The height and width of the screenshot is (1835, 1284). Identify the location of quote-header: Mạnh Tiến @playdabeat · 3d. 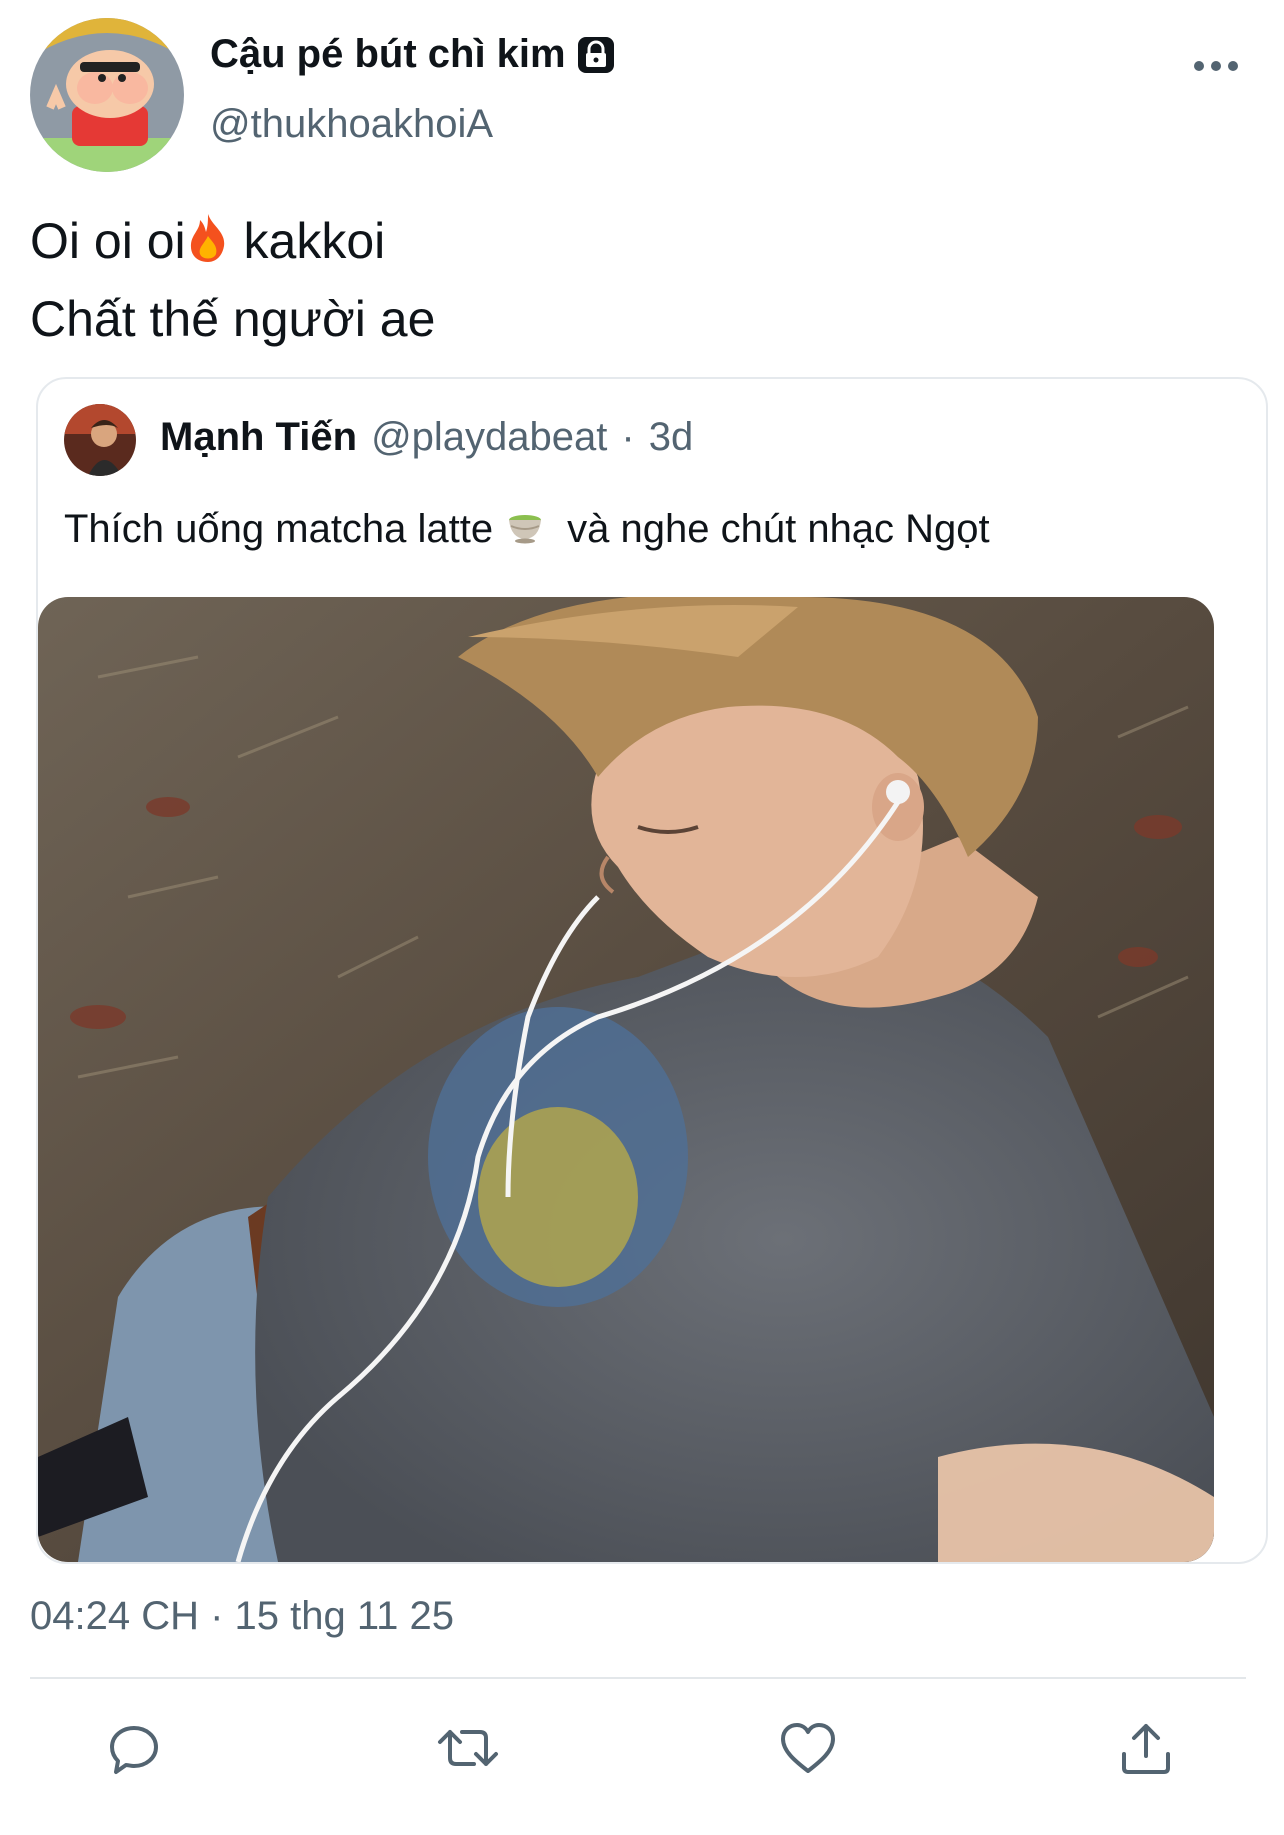
(426, 437).